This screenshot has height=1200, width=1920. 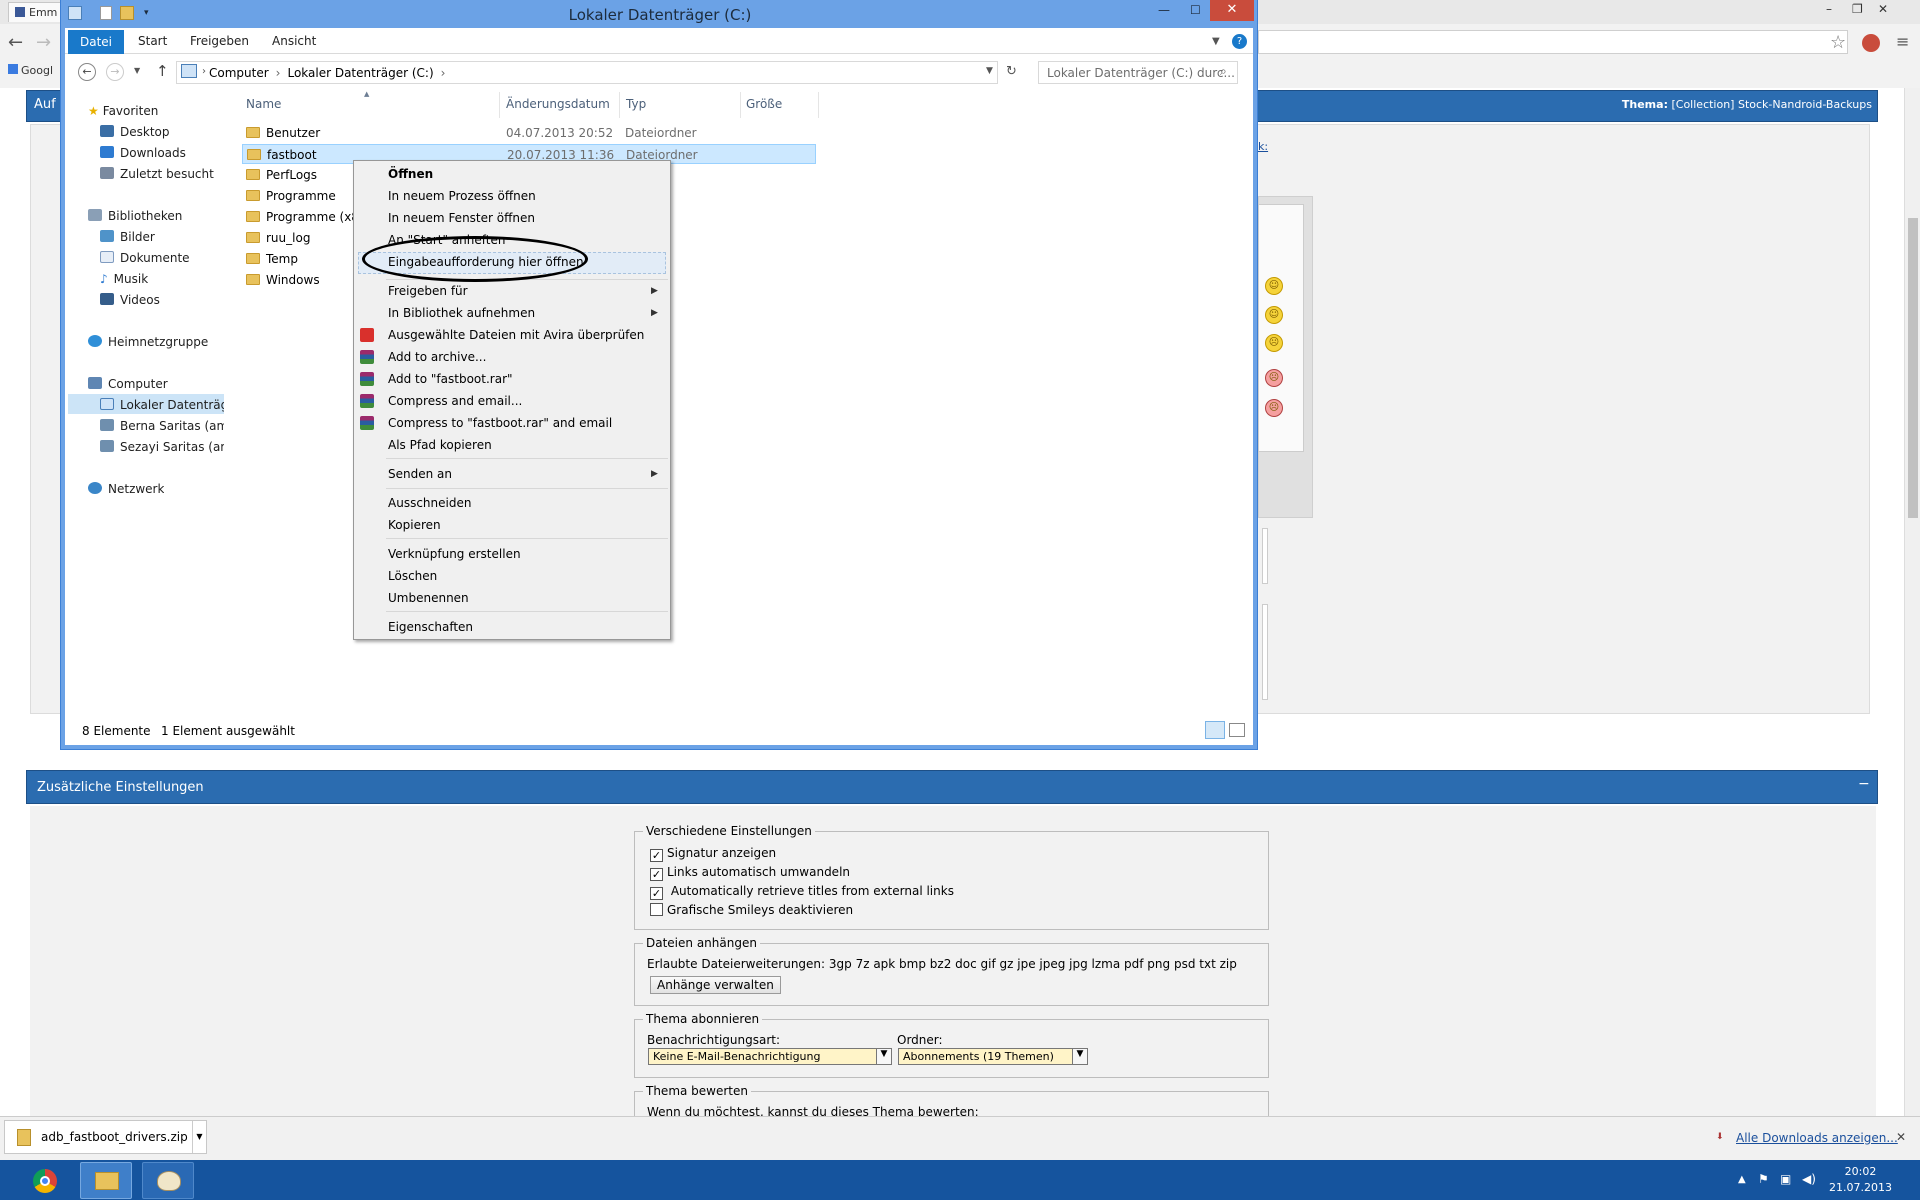 What do you see at coordinates (1237, 730) in the screenshot?
I see `tiles-view-icon` at bounding box center [1237, 730].